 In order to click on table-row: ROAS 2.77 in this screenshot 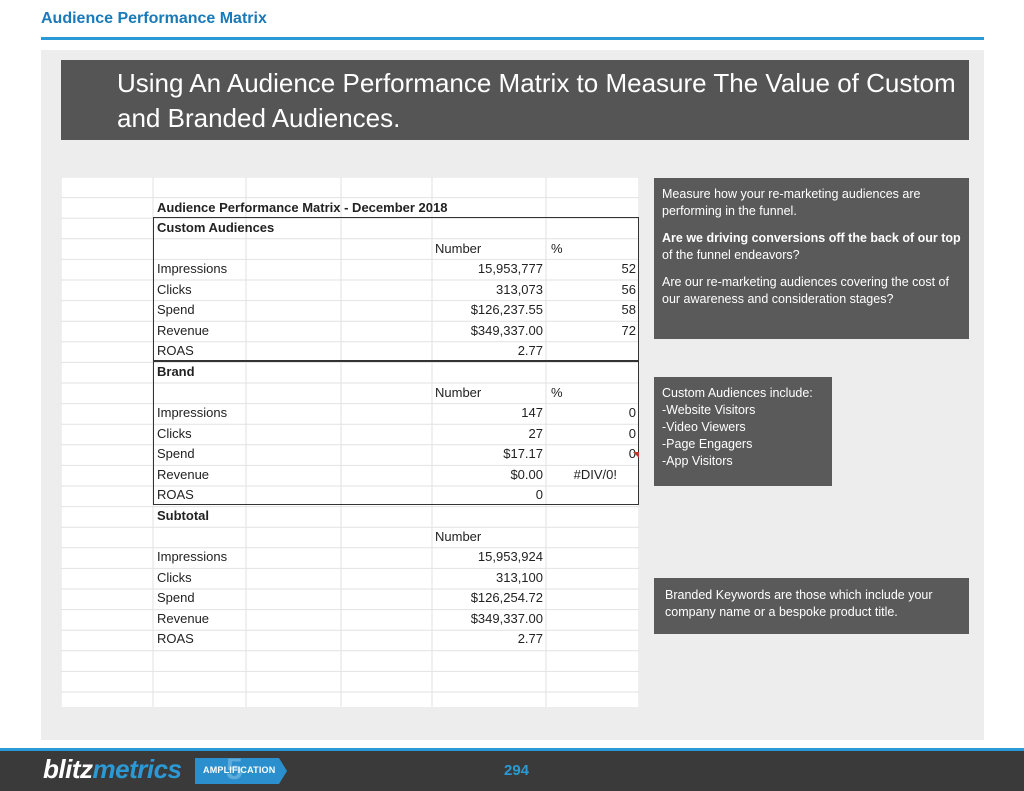, I will do `click(350, 639)`.